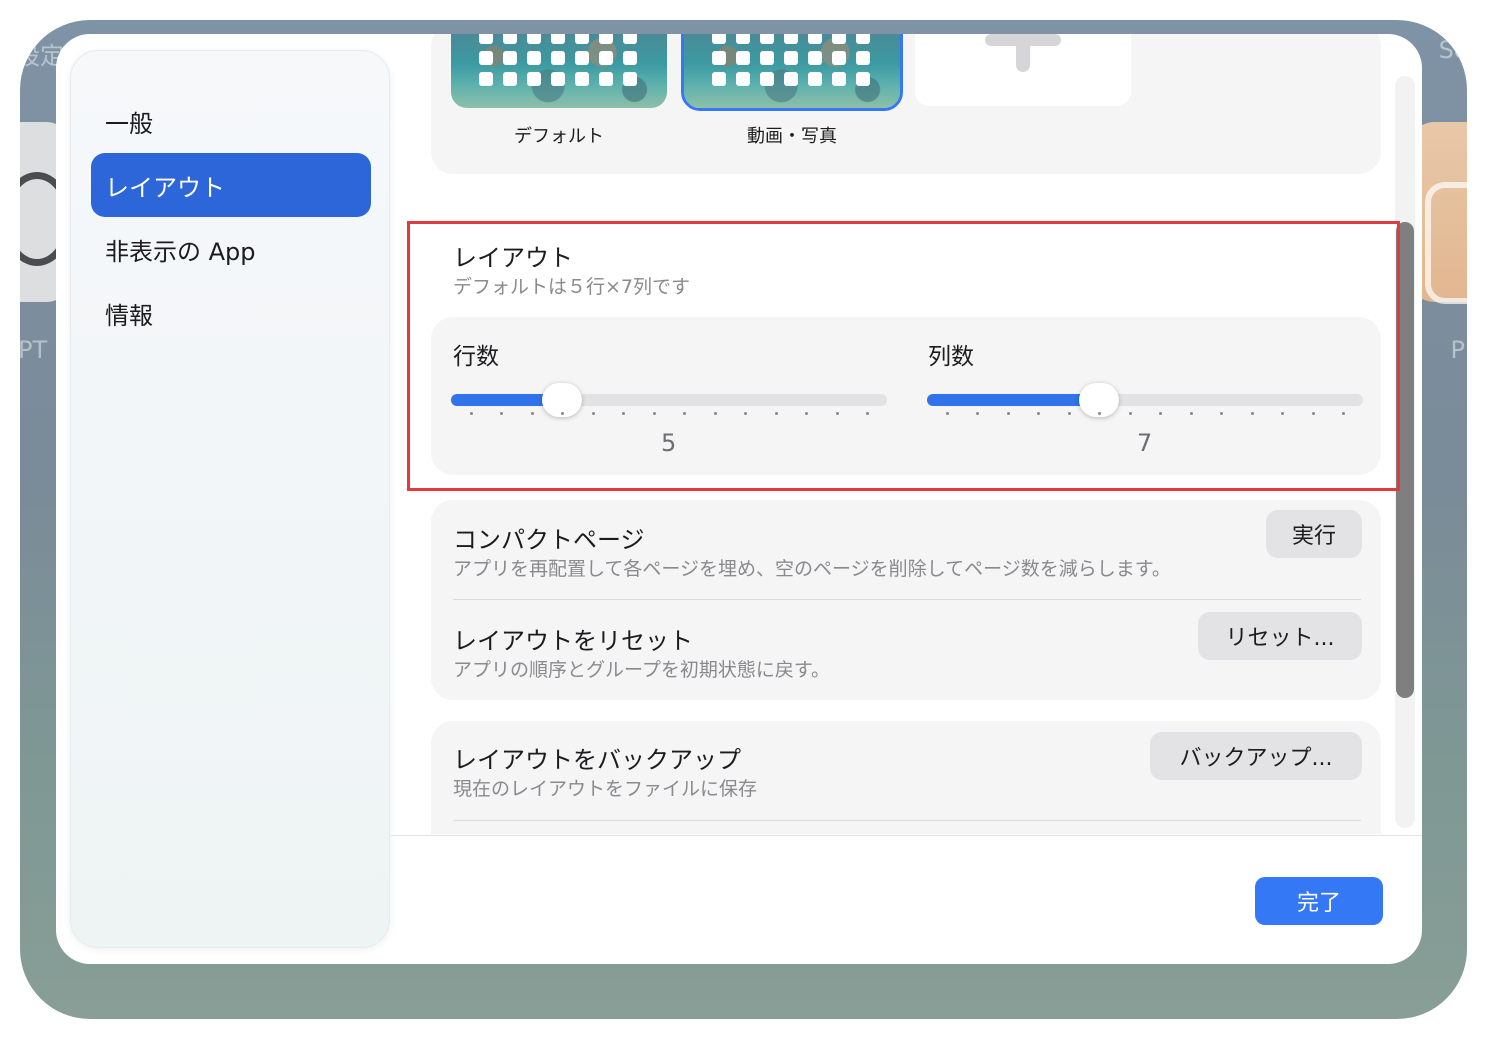 This screenshot has height=1039, width=1487. Describe the element at coordinates (559, 71) in the screenshot. I see `preset-thumbnail-default` at that location.